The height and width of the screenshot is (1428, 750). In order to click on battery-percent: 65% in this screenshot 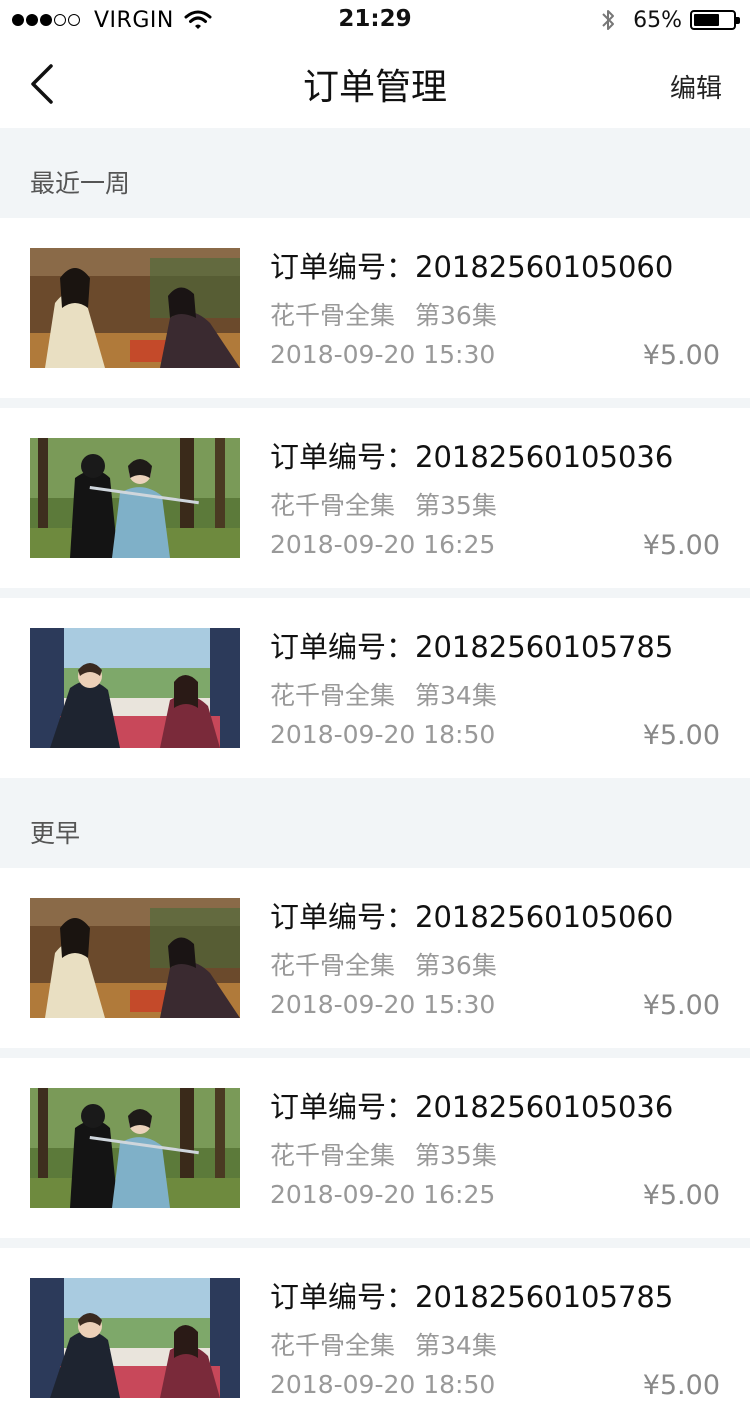, I will do `click(657, 20)`.